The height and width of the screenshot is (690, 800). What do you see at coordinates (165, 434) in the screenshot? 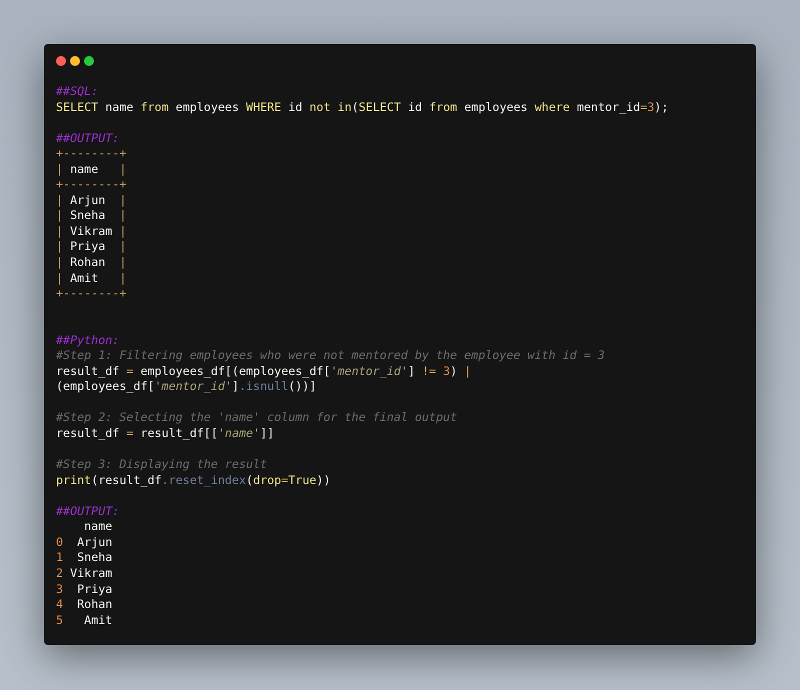
I see `code-line: result_df = result_df[['name']]` at bounding box center [165, 434].